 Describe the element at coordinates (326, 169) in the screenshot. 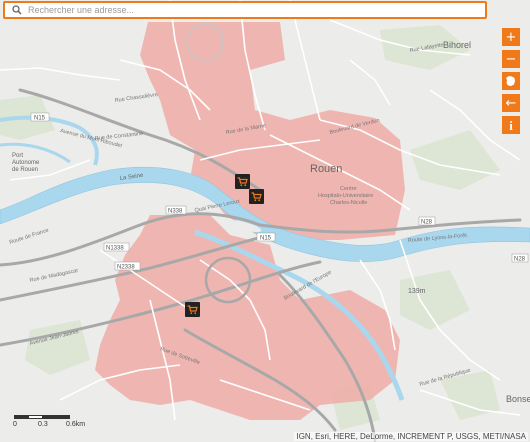

I see `label-rouen: Rouen` at that location.